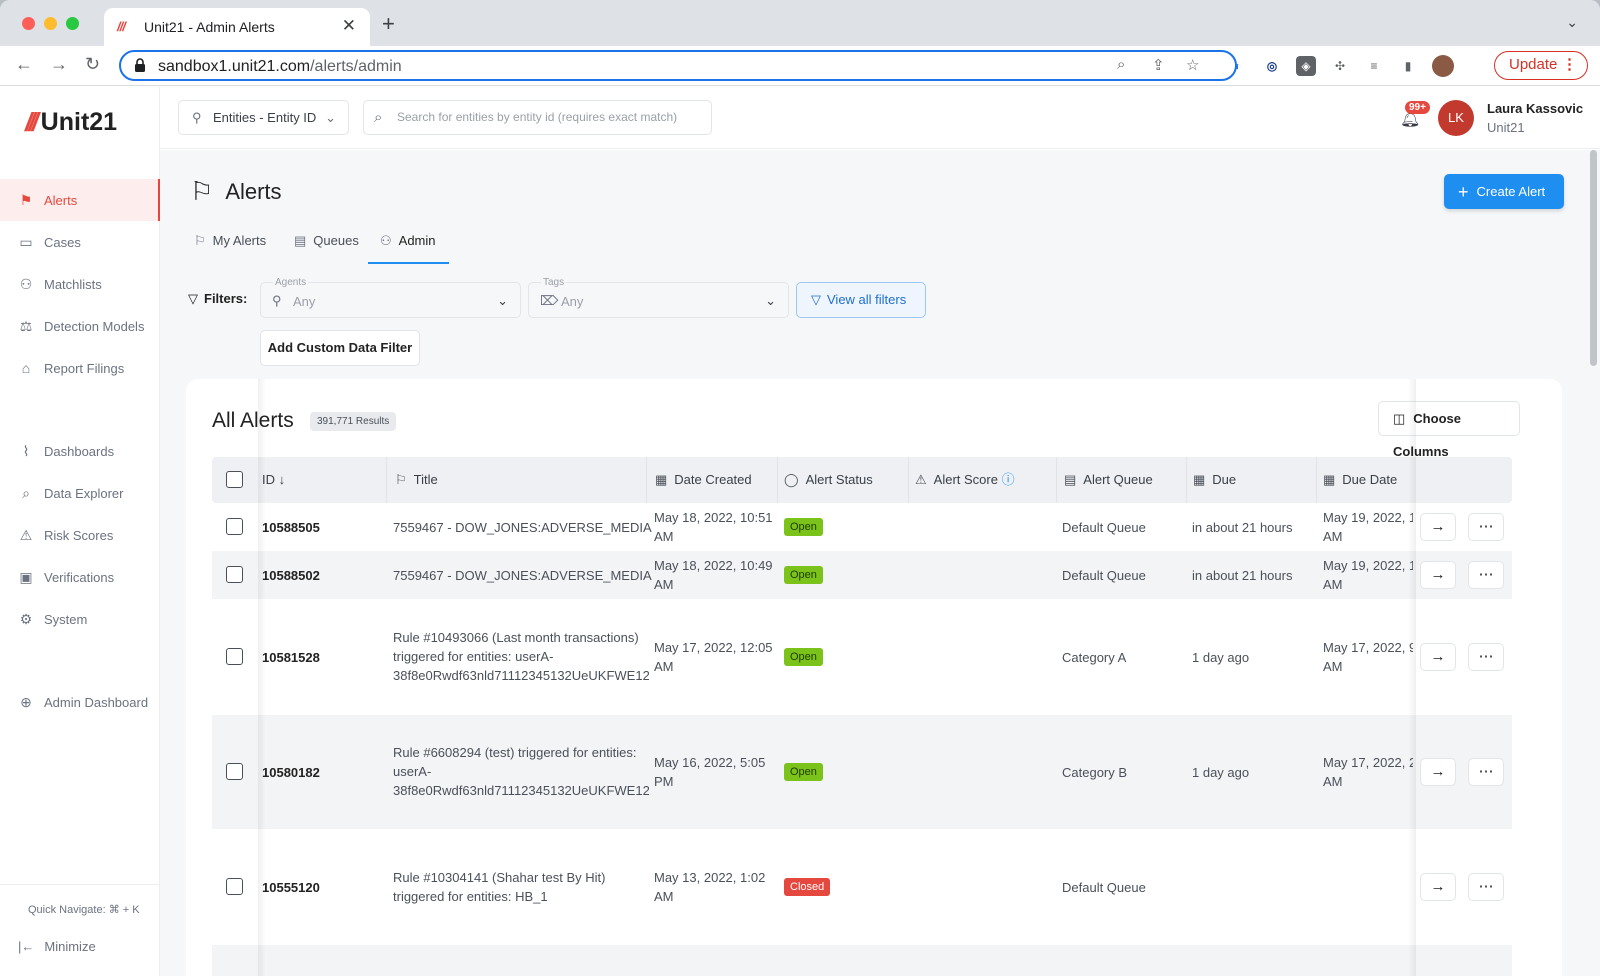 The width and height of the screenshot is (1600, 976). What do you see at coordinates (1443, 66) in the screenshot?
I see `profile-avatar-icon` at bounding box center [1443, 66].